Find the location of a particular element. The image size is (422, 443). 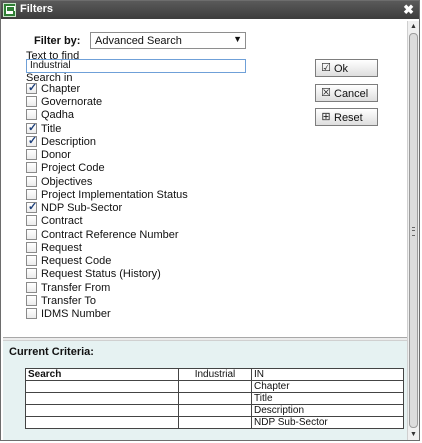

current-criteria-title: Current Criteria: is located at coordinates (51, 352).